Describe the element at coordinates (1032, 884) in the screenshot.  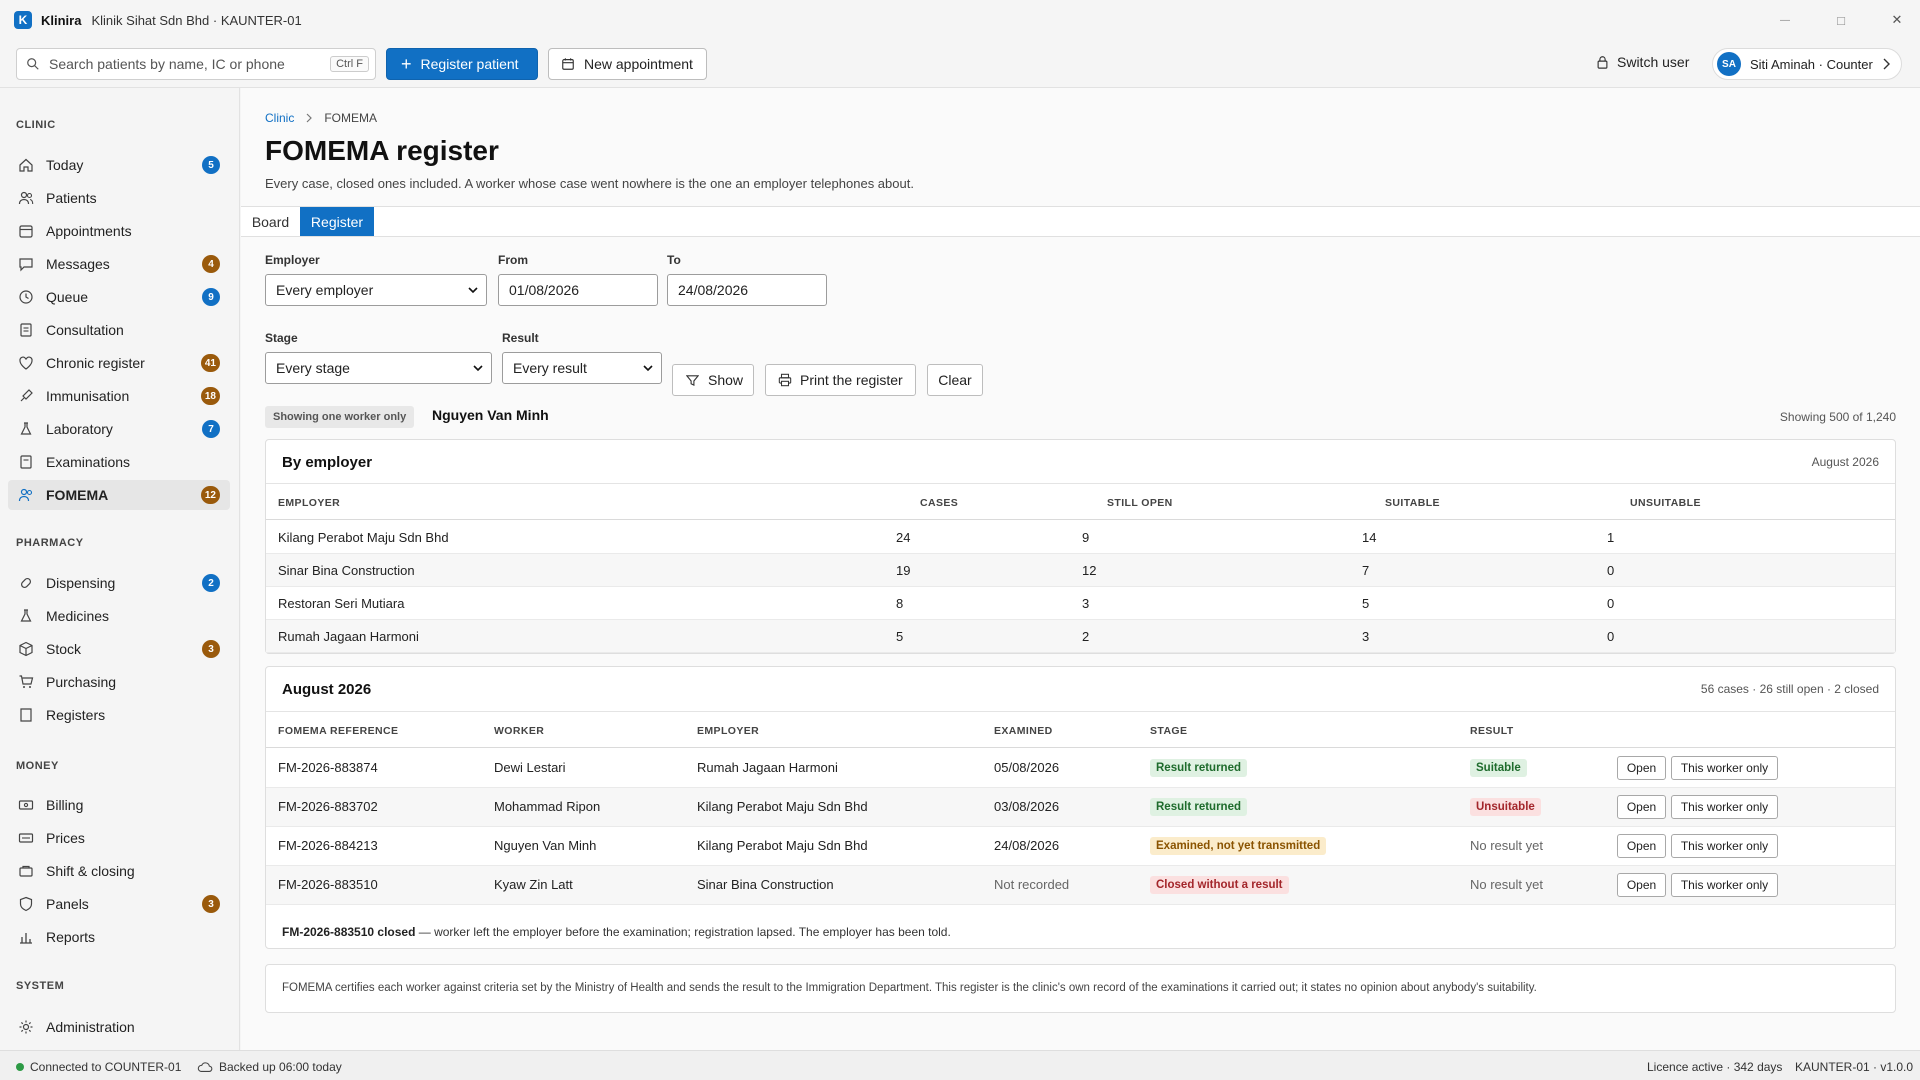
I see `case-examined: Not recorded` at that location.